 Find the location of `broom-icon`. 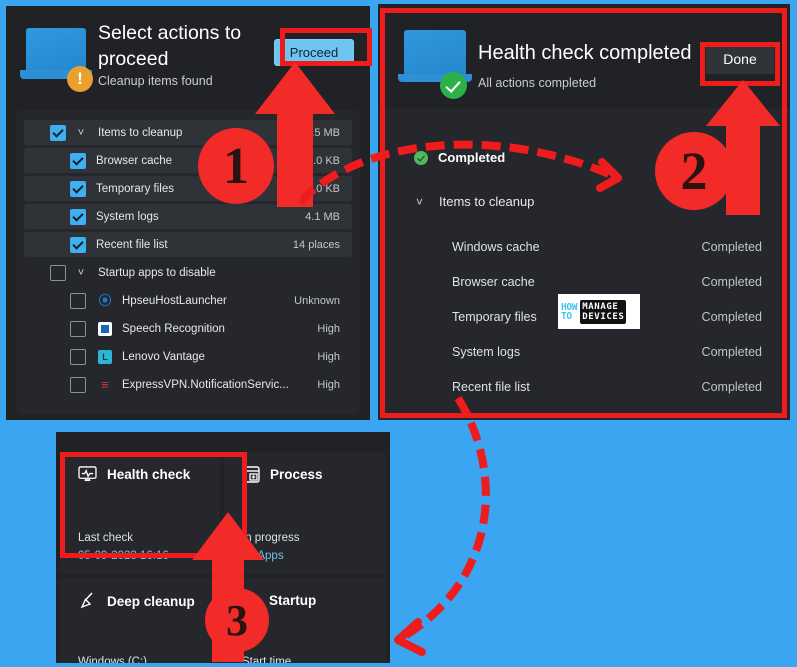

broom-icon is located at coordinates (86, 600).